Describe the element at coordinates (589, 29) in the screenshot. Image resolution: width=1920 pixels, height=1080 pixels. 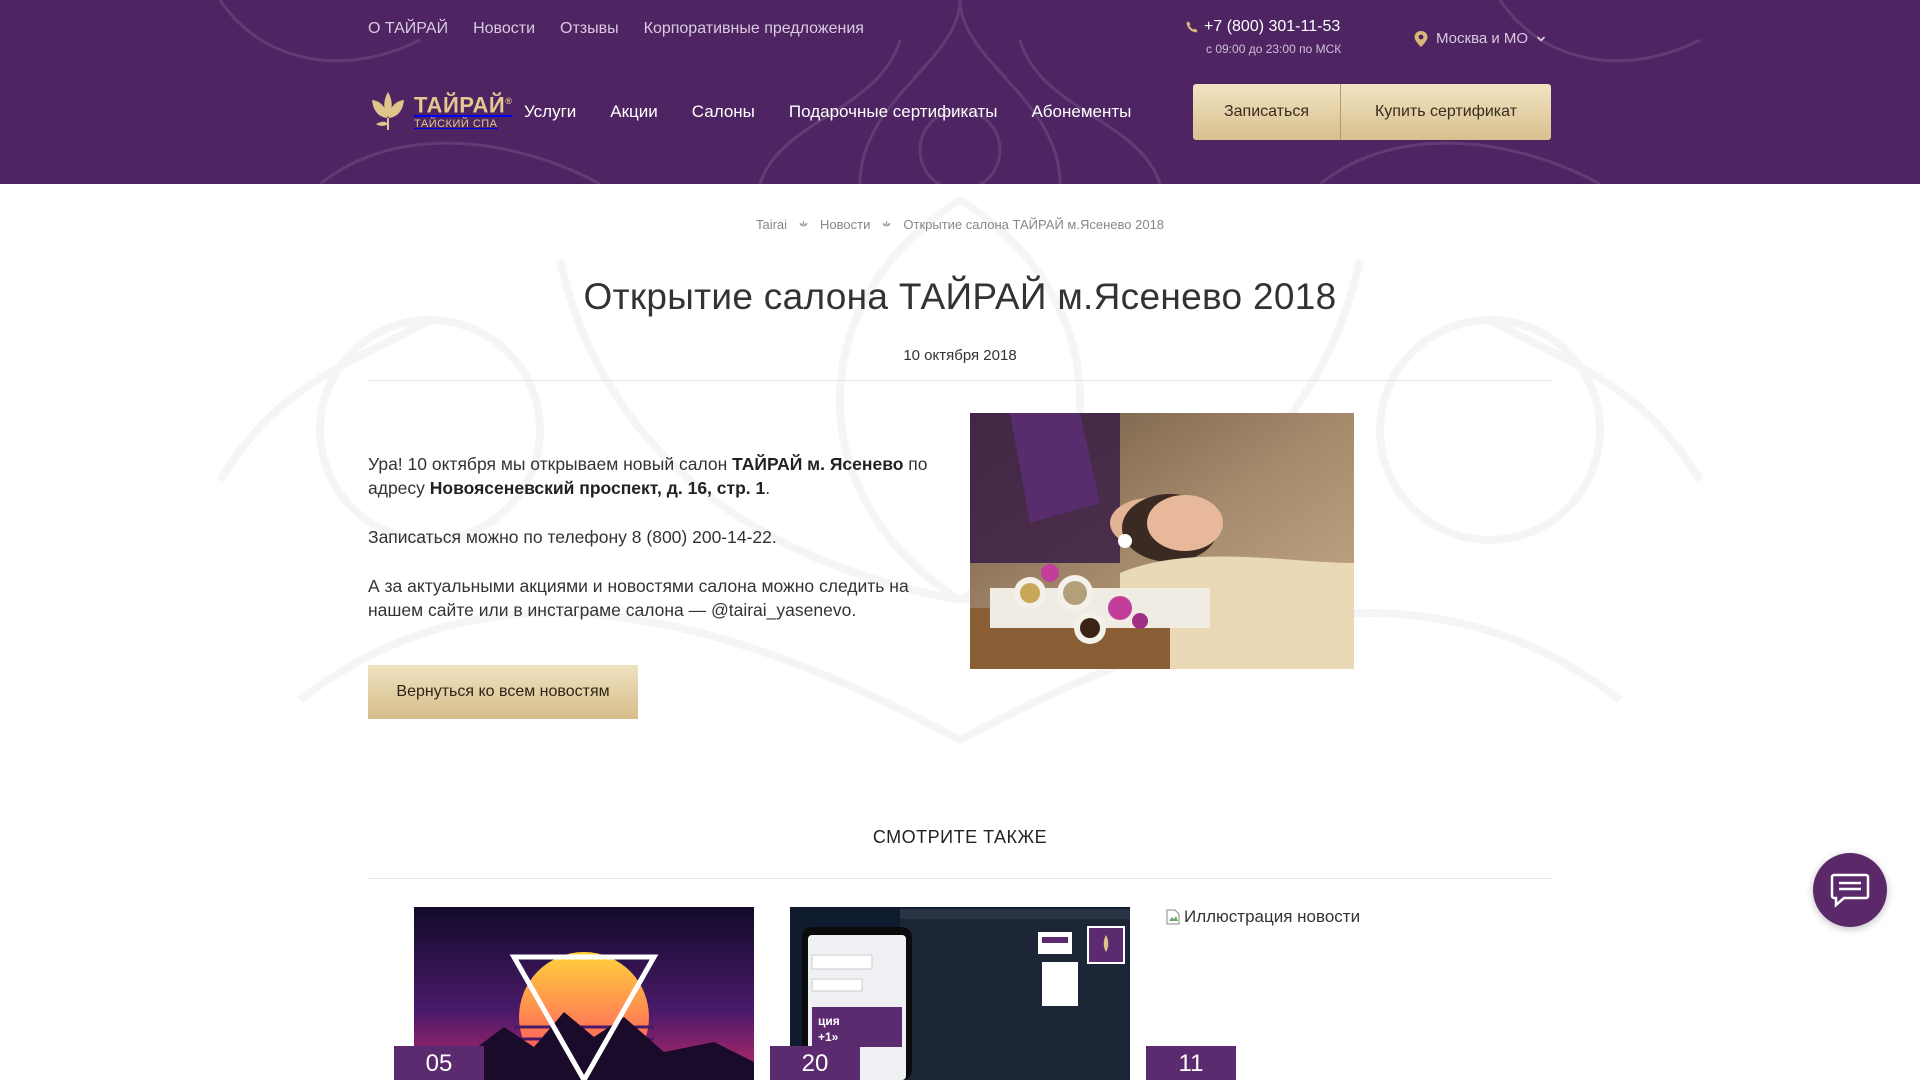
I see `top-link-reviews: Отзывы` at that location.